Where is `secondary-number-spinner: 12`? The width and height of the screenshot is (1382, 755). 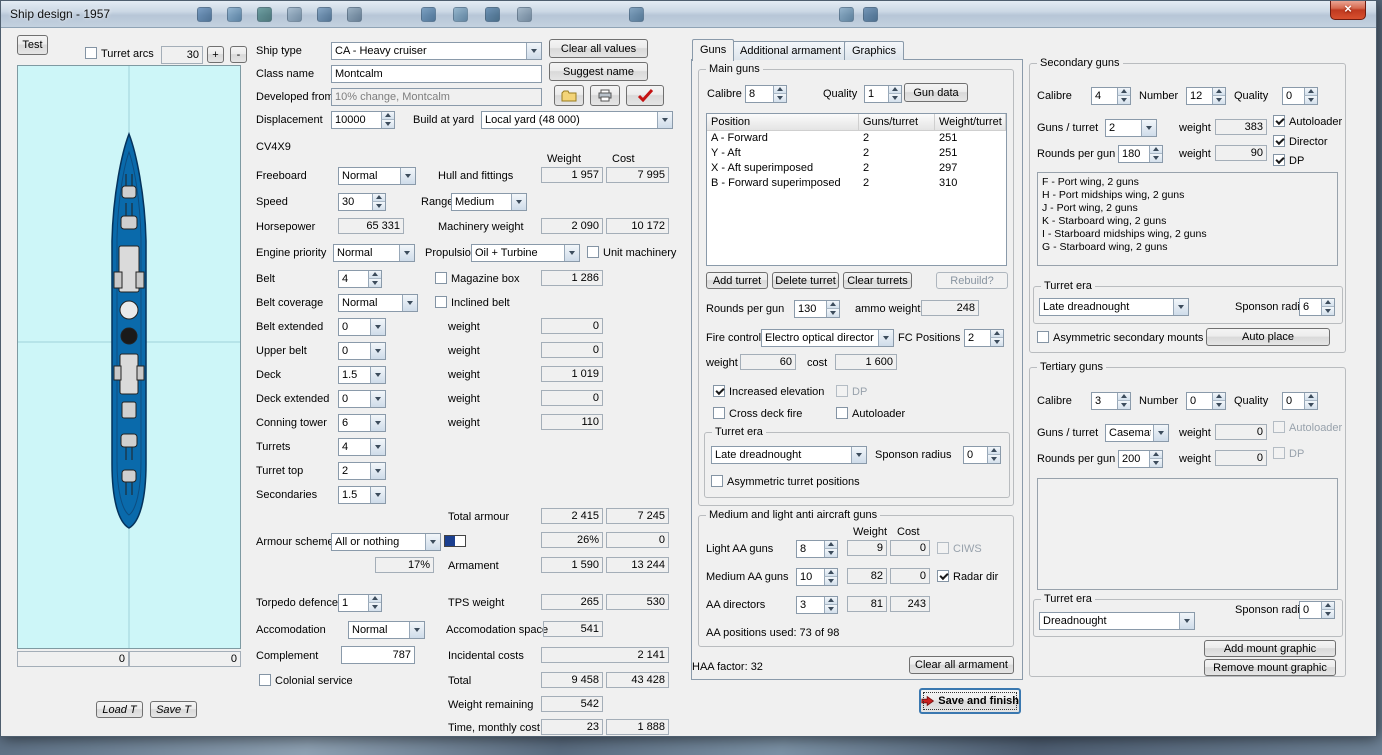 secondary-number-spinner: 12 is located at coordinates (1206, 96).